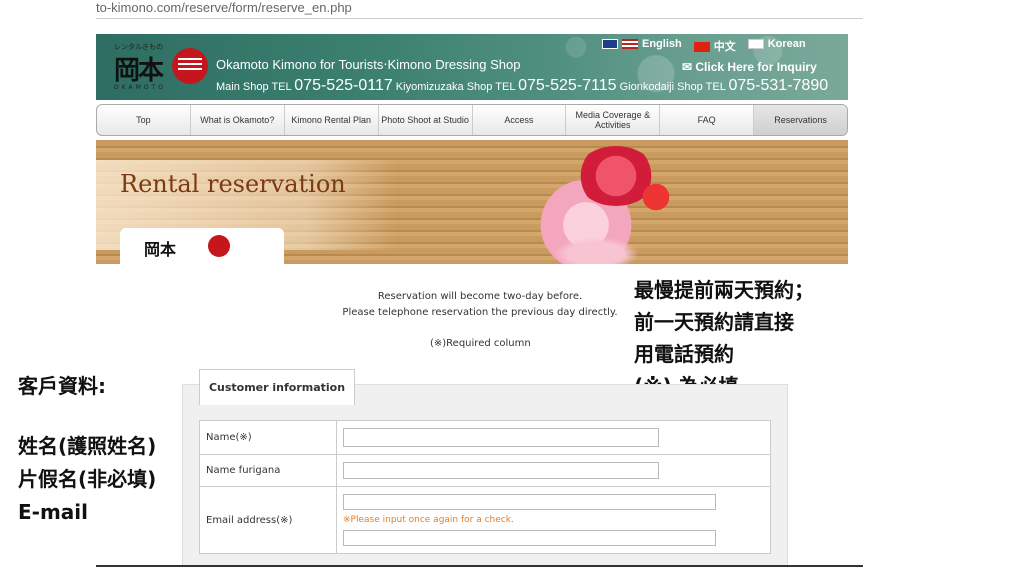  I want to click on taiwan-flag-icon, so click(701, 47).